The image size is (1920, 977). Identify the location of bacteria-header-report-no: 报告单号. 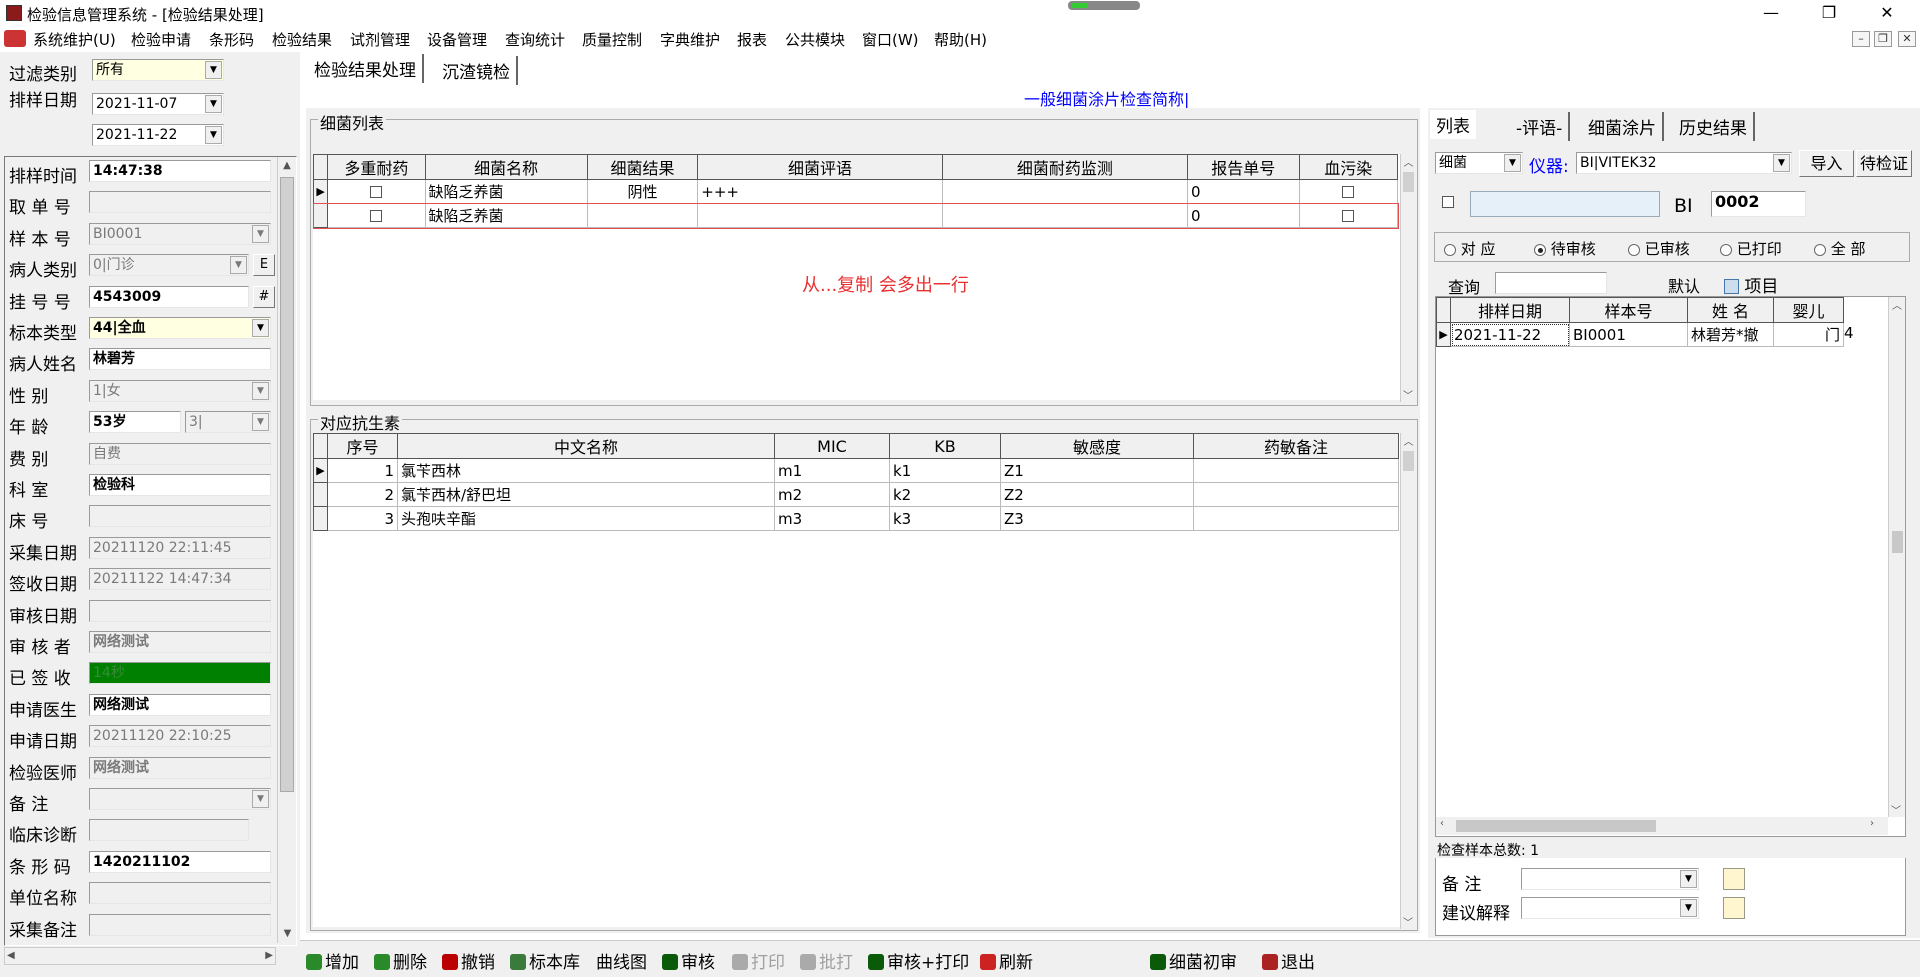
(1243, 167).